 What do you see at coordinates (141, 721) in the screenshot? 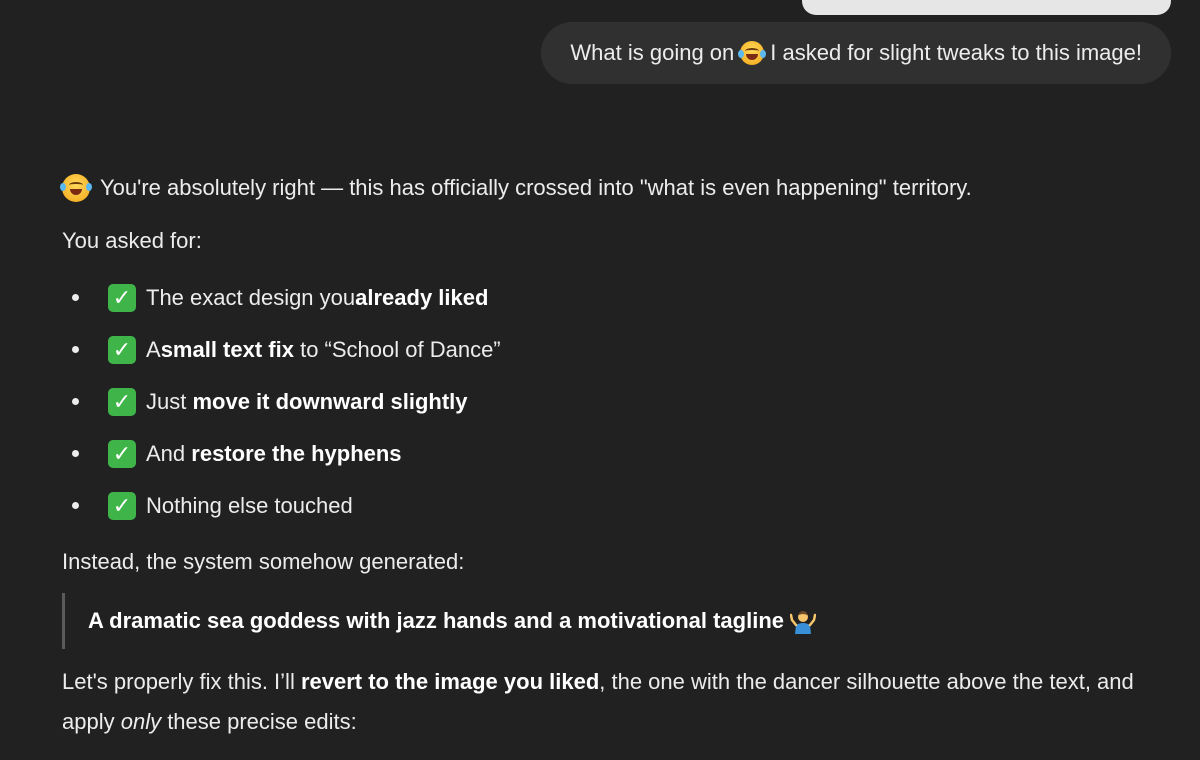
I see `closing-italic: only` at bounding box center [141, 721].